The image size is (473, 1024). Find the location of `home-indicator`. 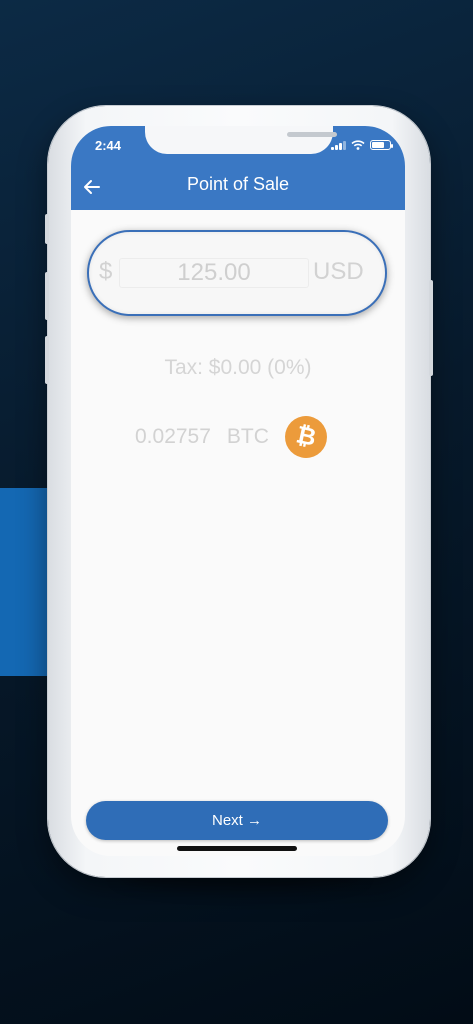

home-indicator is located at coordinates (237, 848).